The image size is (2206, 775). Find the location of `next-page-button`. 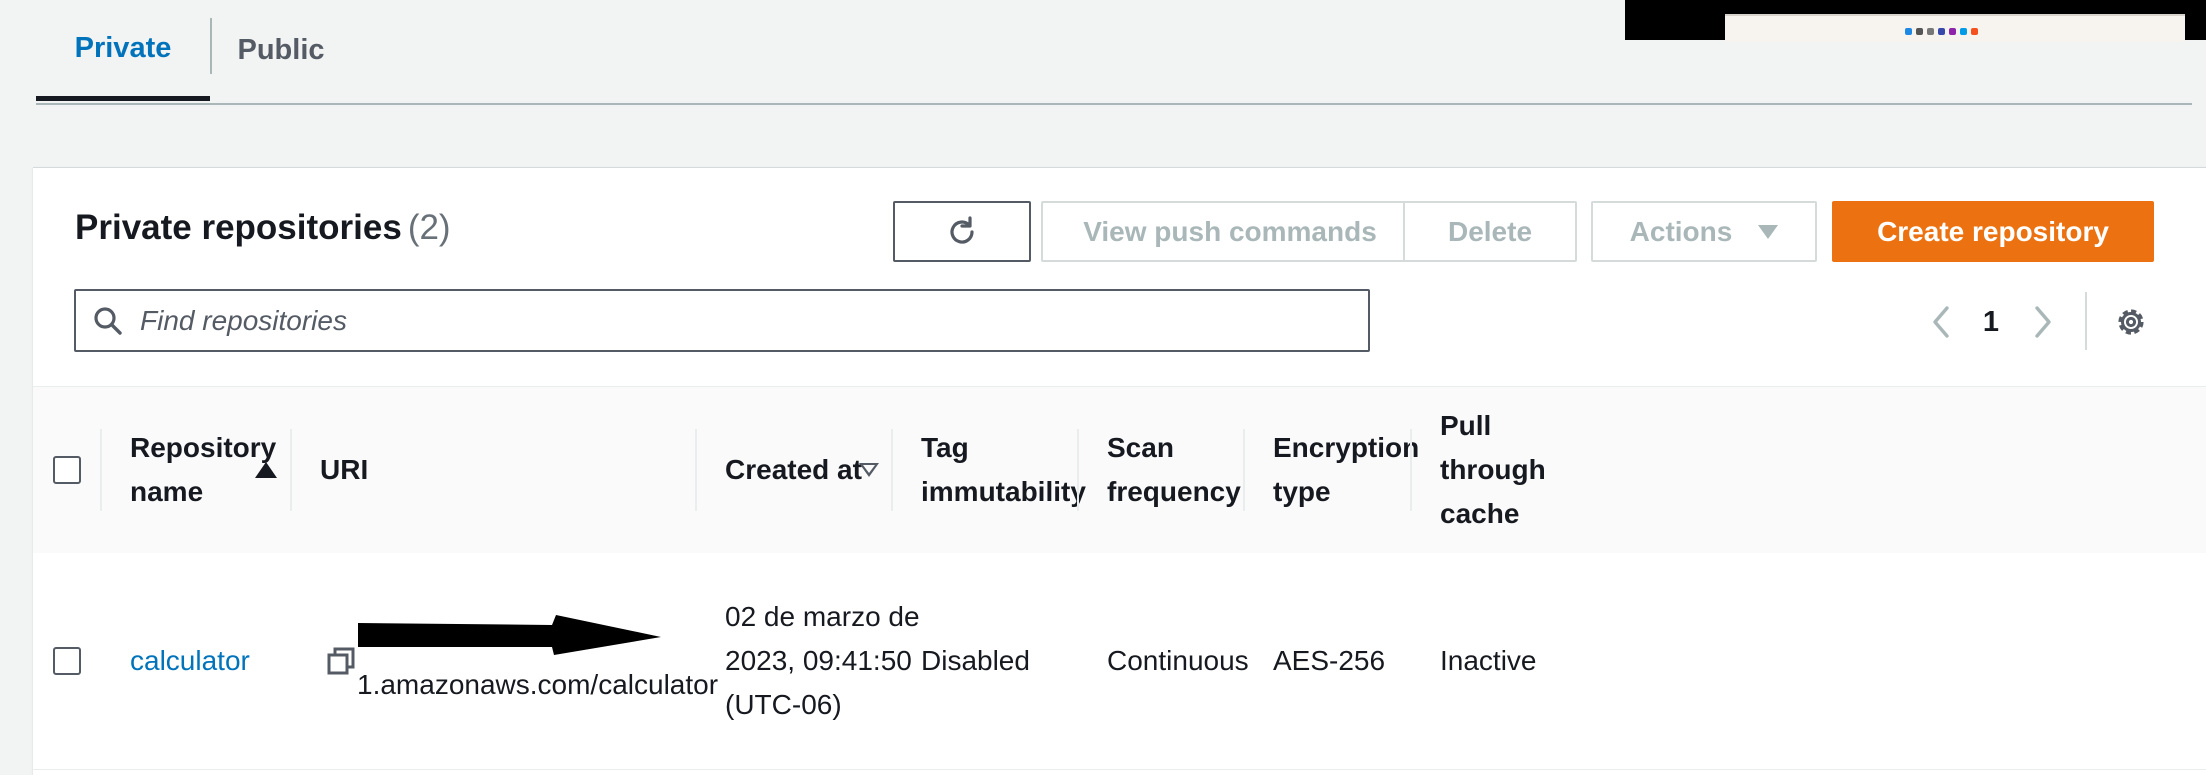

next-page-button is located at coordinates (2043, 322).